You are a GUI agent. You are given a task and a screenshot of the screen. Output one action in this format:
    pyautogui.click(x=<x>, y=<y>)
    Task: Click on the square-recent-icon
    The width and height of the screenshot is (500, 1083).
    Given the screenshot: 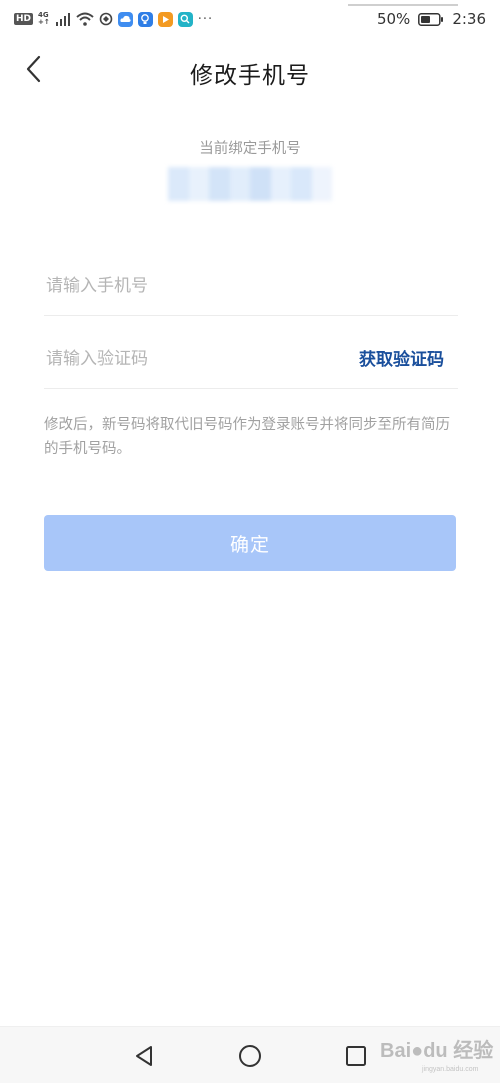 What is the action you would take?
    pyautogui.click(x=356, y=1056)
    